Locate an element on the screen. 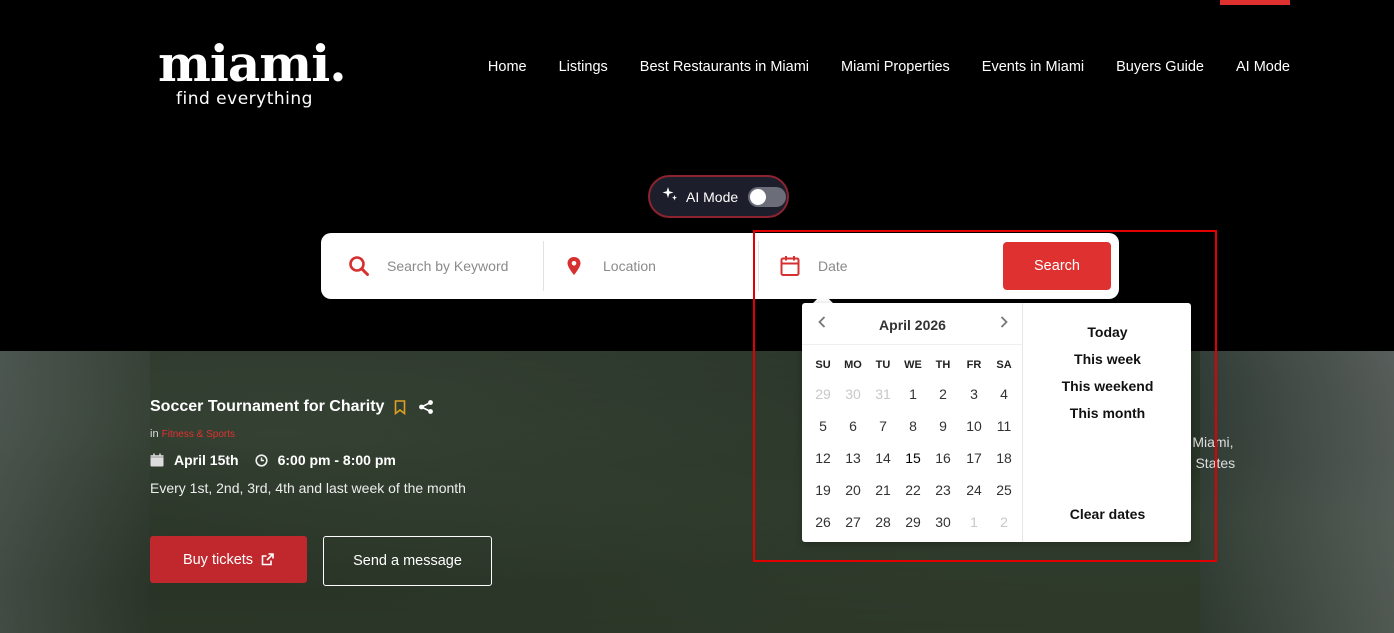  calendar-day-outside: 2 is located at coordinates (1004, 522).